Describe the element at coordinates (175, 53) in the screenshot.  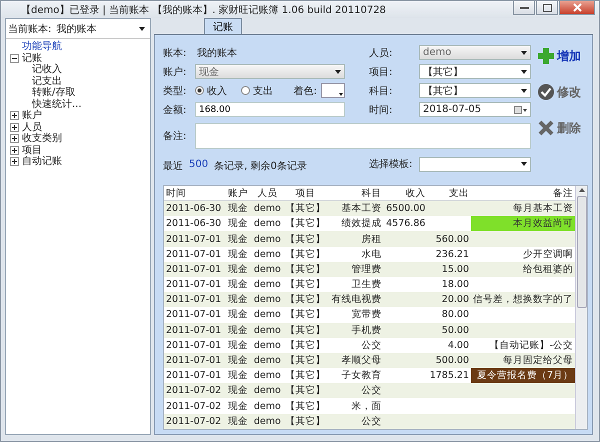
I see `field-label: 账本:` at that location.